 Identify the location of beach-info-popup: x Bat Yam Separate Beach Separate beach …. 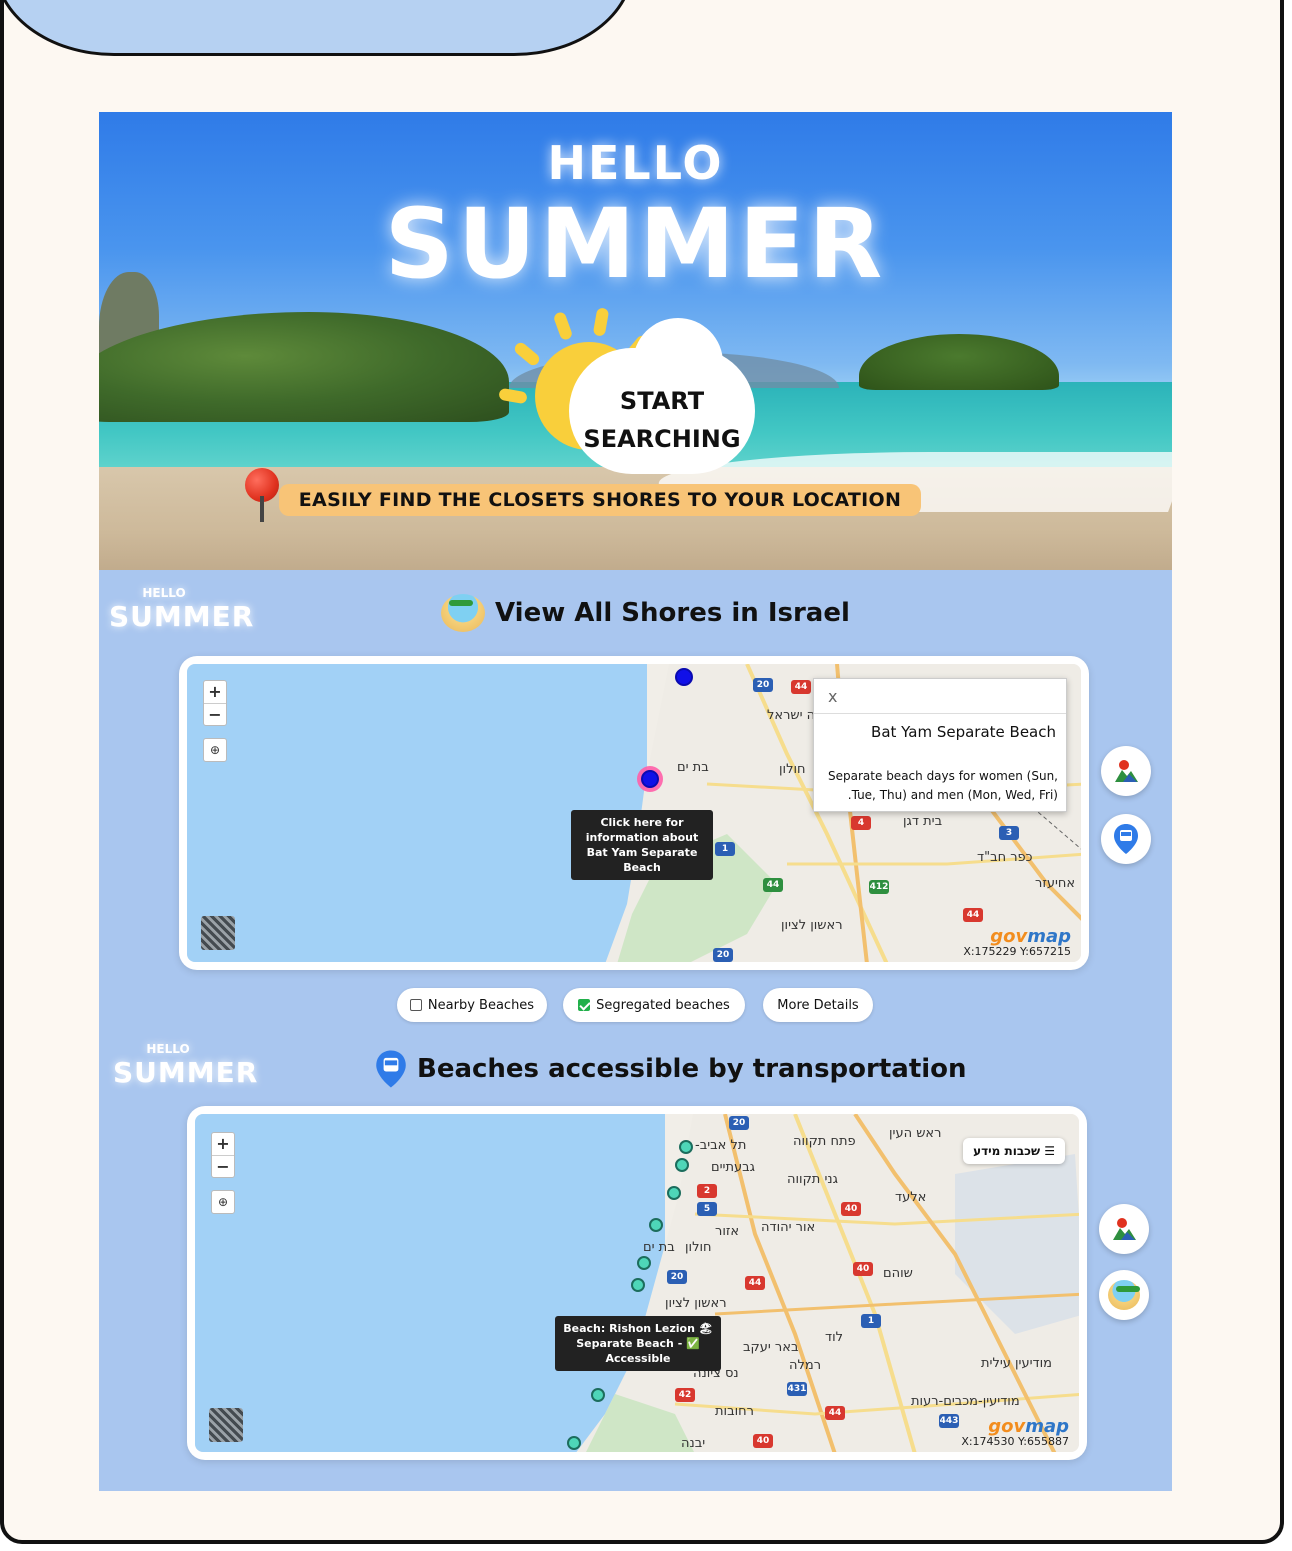
(940, 745).